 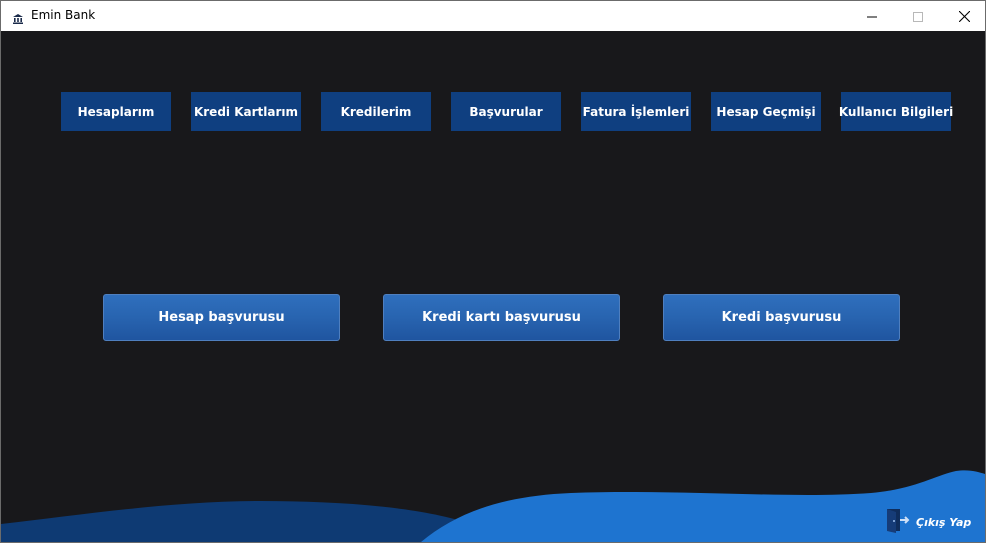 I want to click on bank-icon, so click(x=18, y=17).